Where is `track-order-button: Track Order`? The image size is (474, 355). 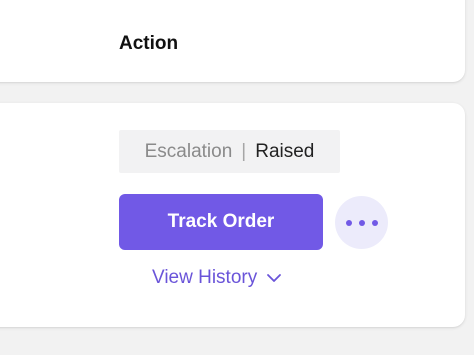
track-order-button: Track Order is located at coordinates (221, 222).